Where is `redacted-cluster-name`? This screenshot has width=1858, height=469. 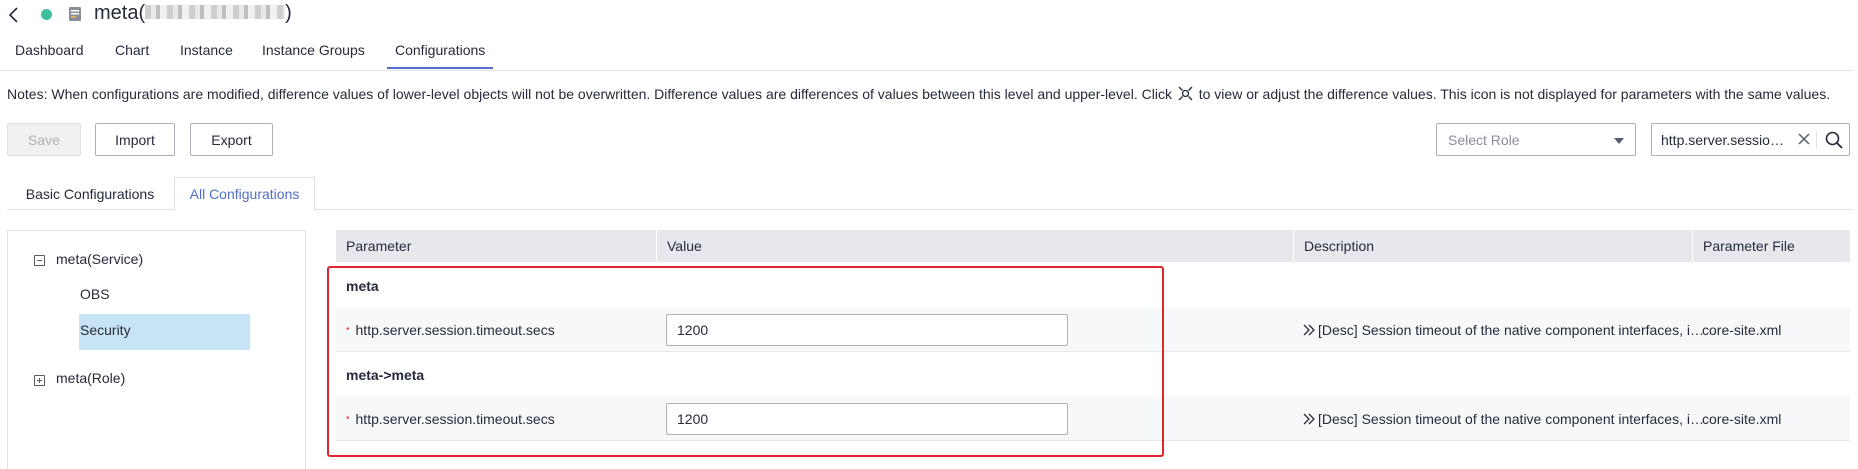 redacted-cluster-name is located at coordinates (215, 12).